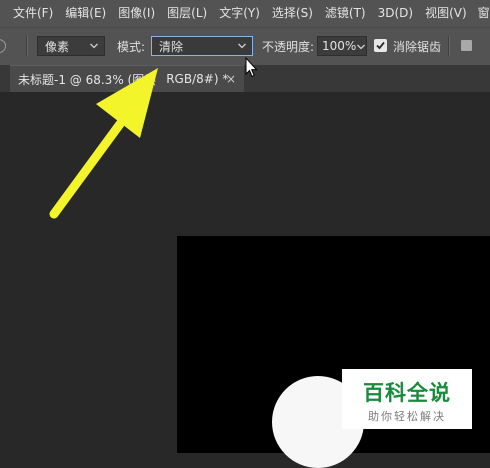 The width and height of the screenshot is (490, 468). Describe the element at coordinates (339, 46) in the screenshot. I see `opacity-value: 100%` at that location.